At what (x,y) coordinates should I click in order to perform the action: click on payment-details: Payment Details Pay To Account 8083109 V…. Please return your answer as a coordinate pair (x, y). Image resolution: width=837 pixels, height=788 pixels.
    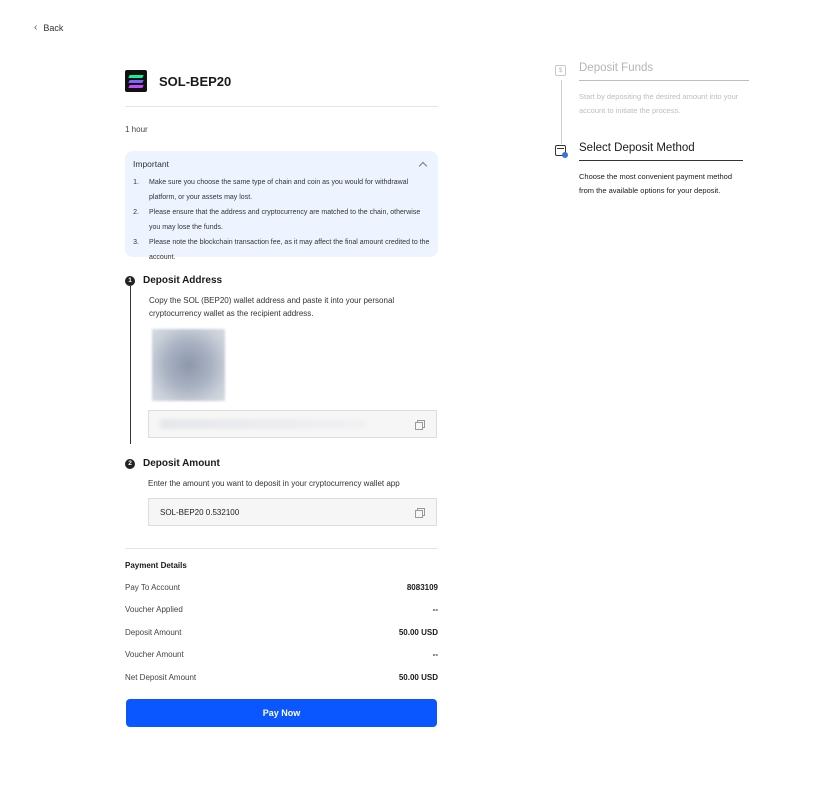
    Looking at the image, I should click on (281, 637).